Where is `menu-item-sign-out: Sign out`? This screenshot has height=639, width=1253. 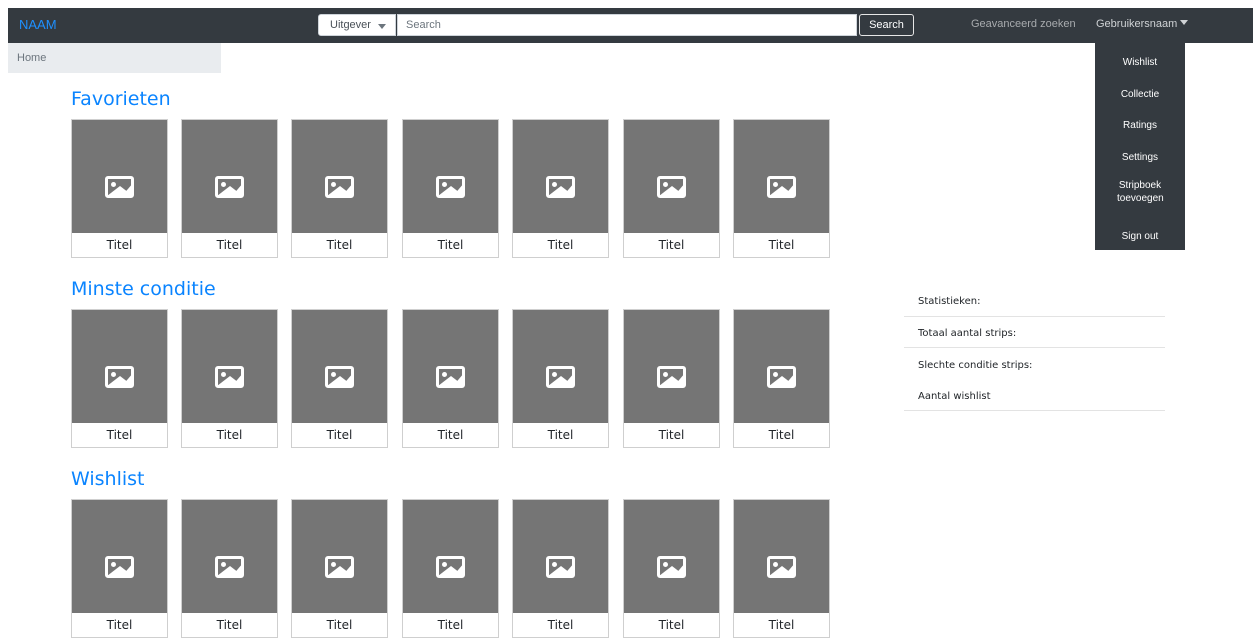 menu-item-sign-out: Sign out is located at coordinates (1140, 236).